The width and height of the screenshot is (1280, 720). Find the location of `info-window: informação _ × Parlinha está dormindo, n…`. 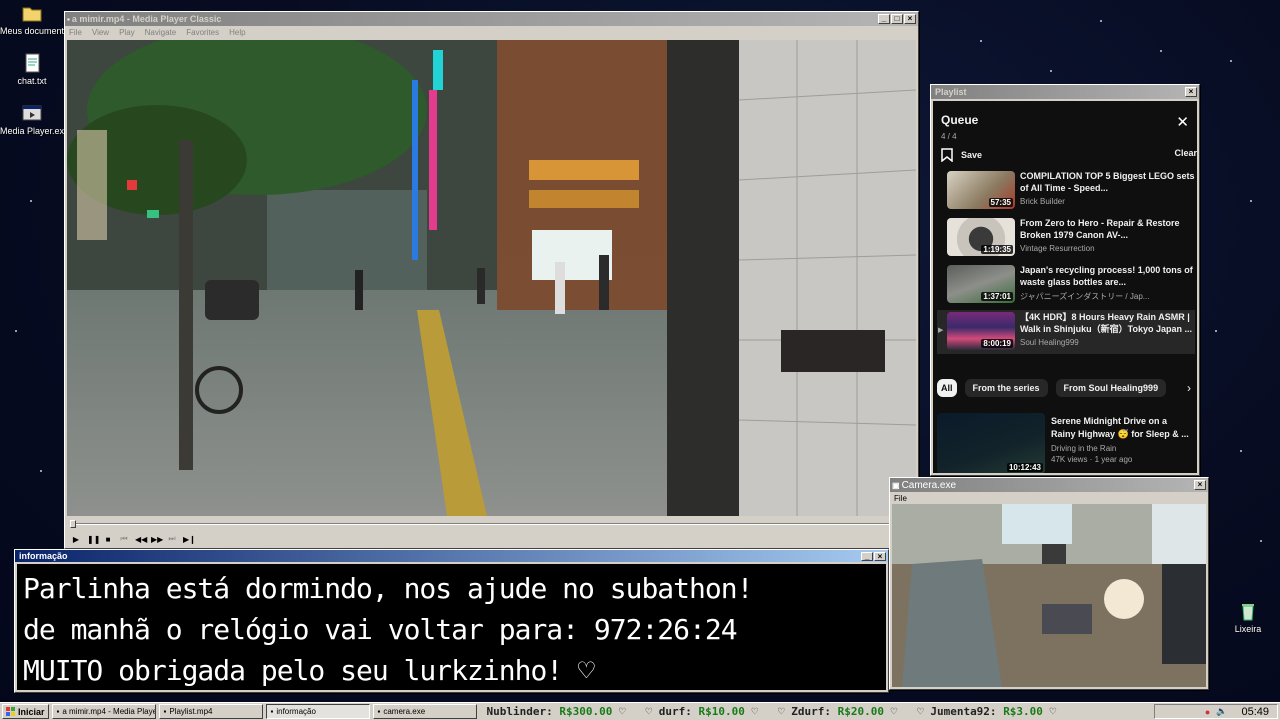

info-window: informação _ × Parlinha está dormindo, n… is located at coordinates (451, 621).